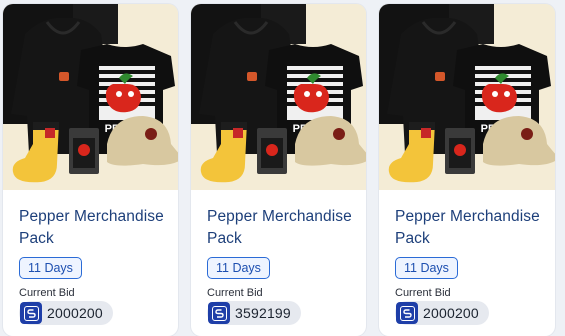  Describe the element at coordinates (263, 313) in the screenshot. I see `current-bid-value: 3592199` at that location.